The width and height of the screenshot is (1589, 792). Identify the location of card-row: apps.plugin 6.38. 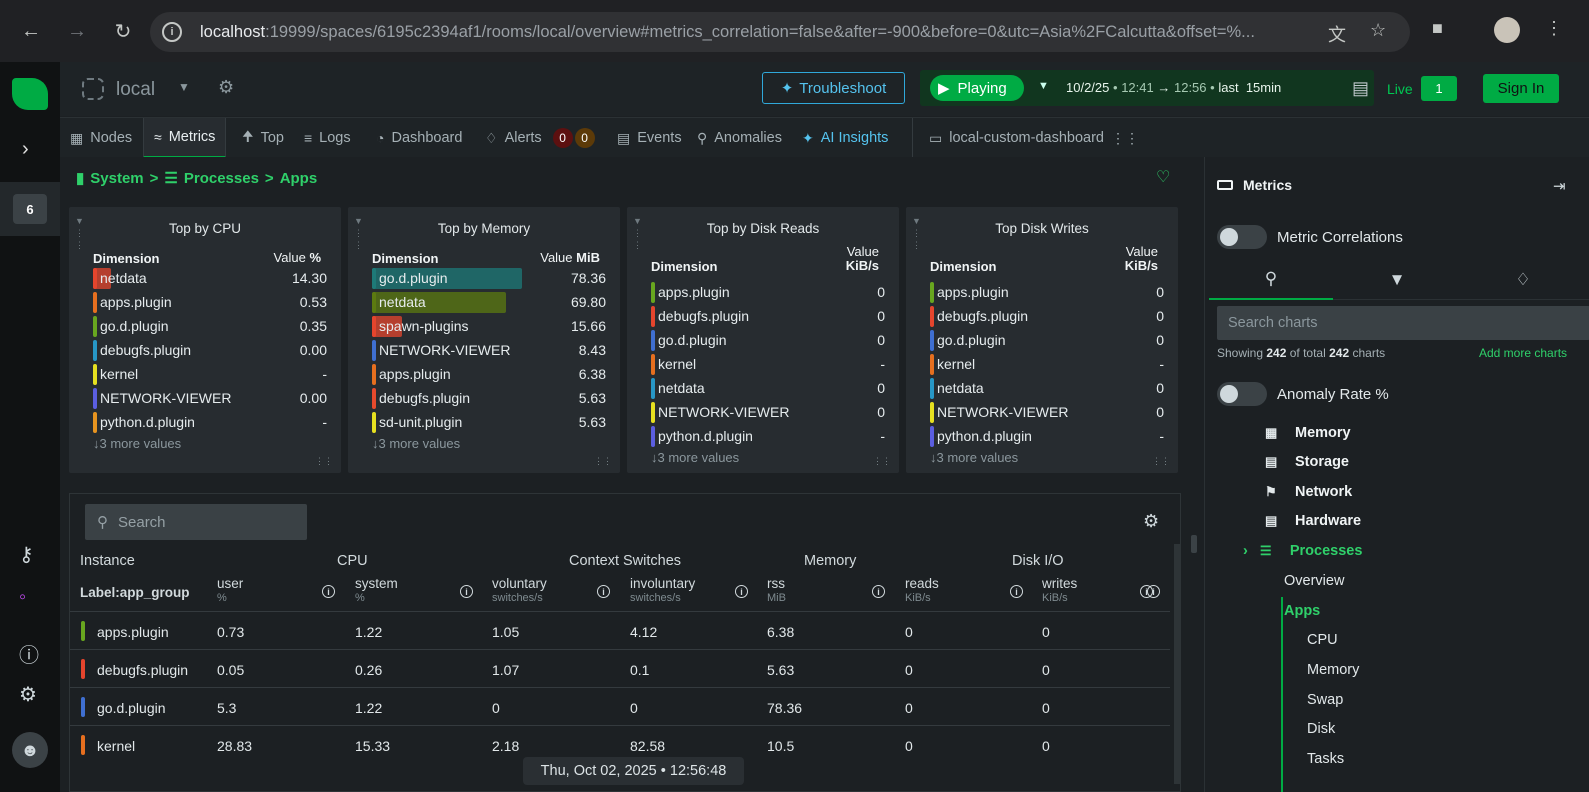
(489, 374).